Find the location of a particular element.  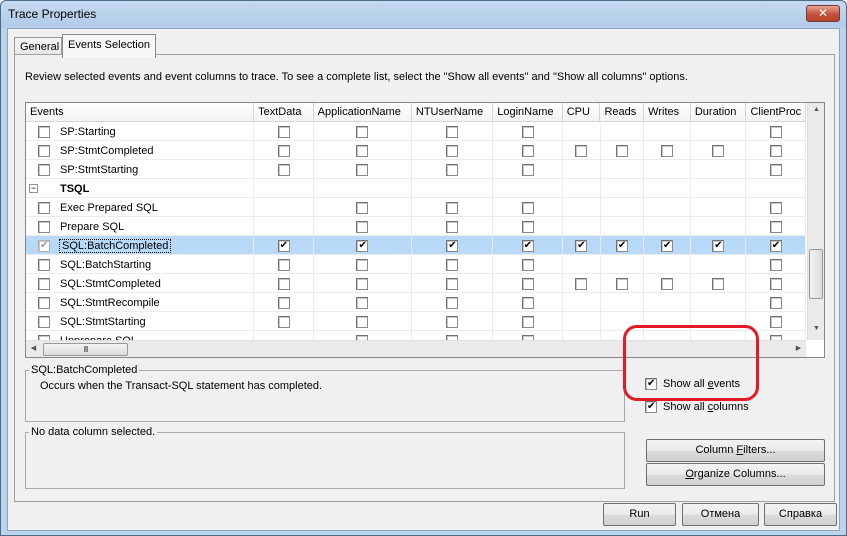

column-header-reads: Reads is located at coordinates (622, 112).